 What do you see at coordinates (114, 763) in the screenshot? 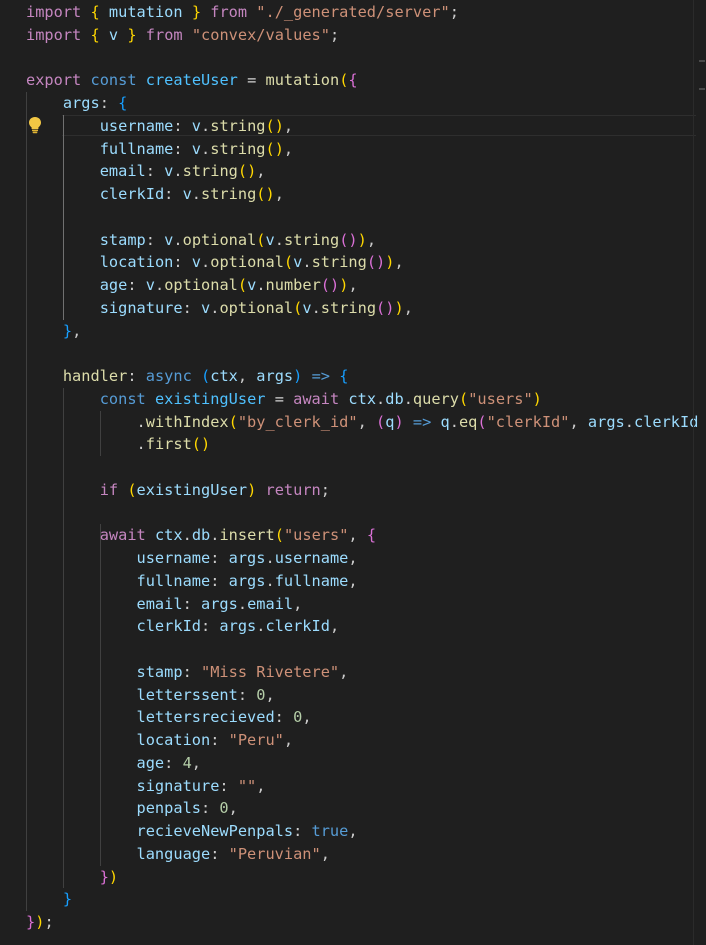
I see `code-line: age: 4,` at bounding box center [114, 763].